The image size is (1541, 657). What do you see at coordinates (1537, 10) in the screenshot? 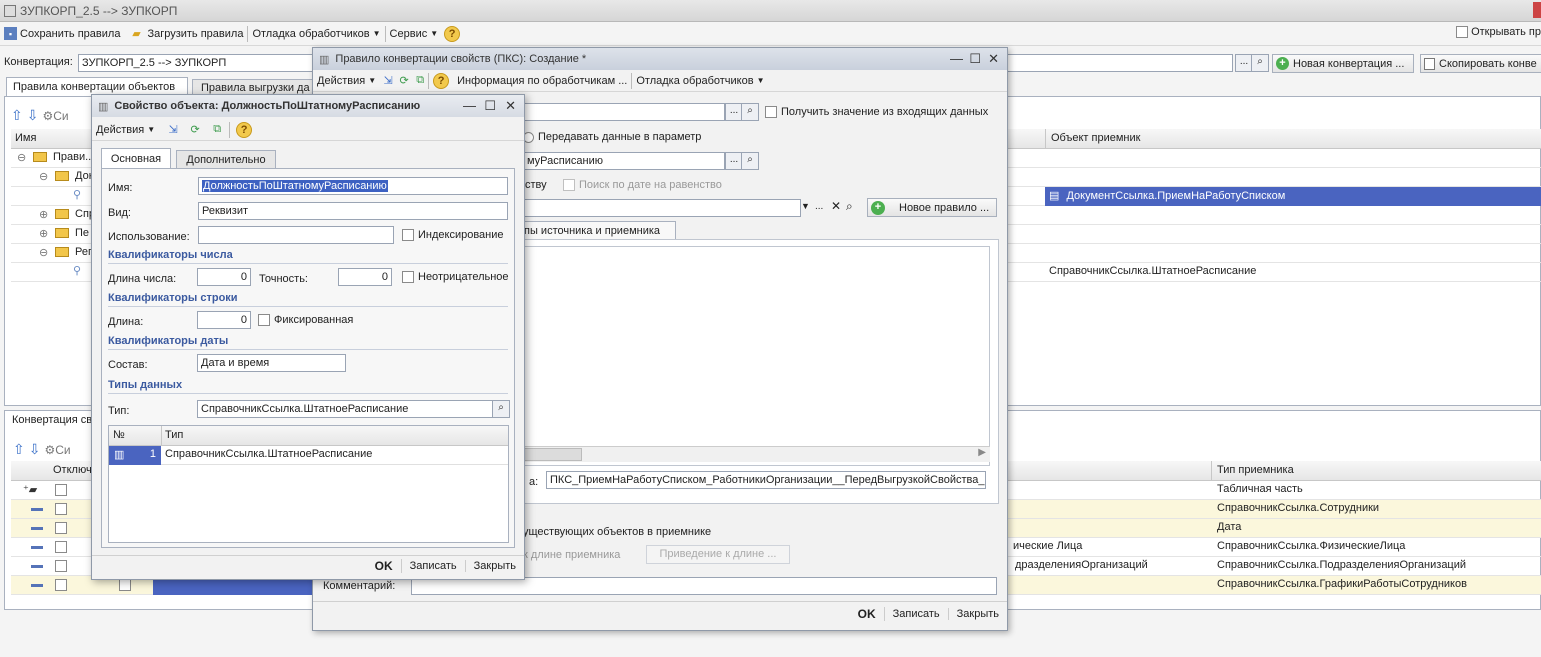
I see `window-close-partial` at bounding box center [1537, 10].